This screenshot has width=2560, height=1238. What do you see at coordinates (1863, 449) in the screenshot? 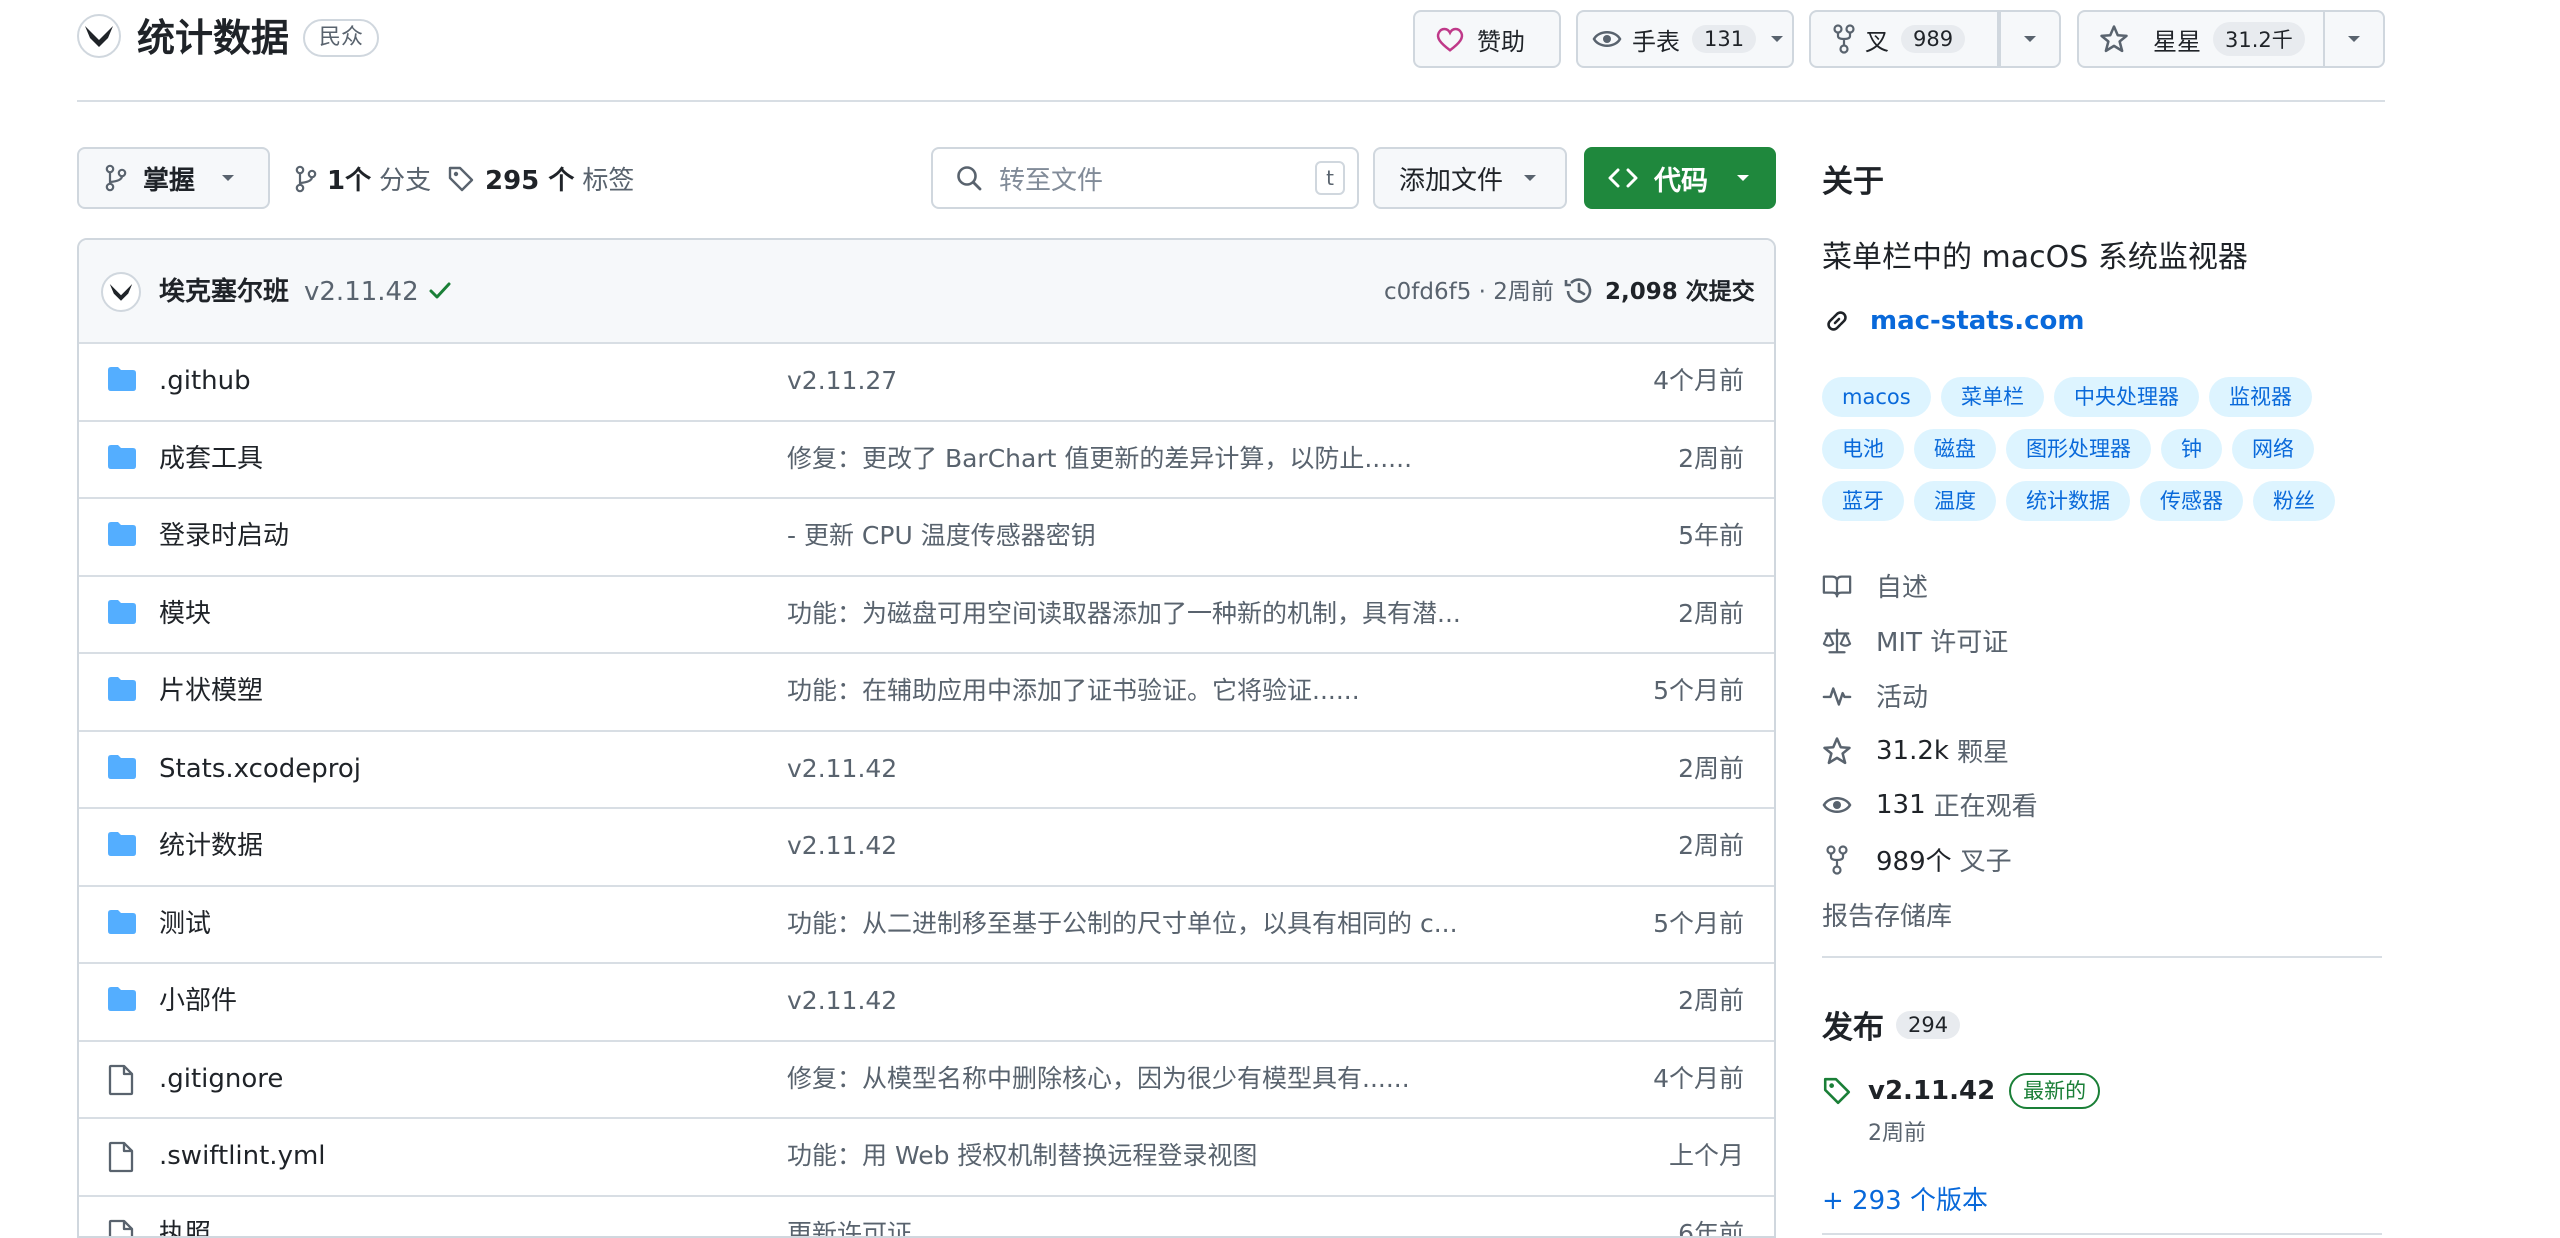
I see `topic-tag: 电池` at bounding box center [1863, 449].